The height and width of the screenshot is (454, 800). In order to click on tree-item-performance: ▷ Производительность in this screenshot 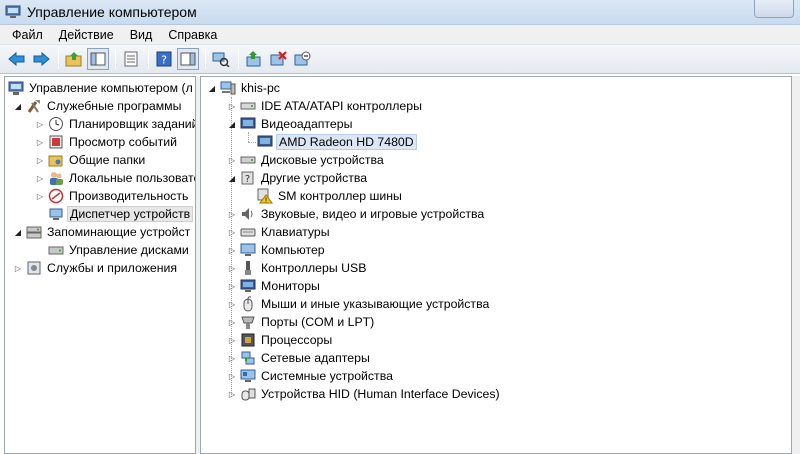, I will do `click(112, 196)`.